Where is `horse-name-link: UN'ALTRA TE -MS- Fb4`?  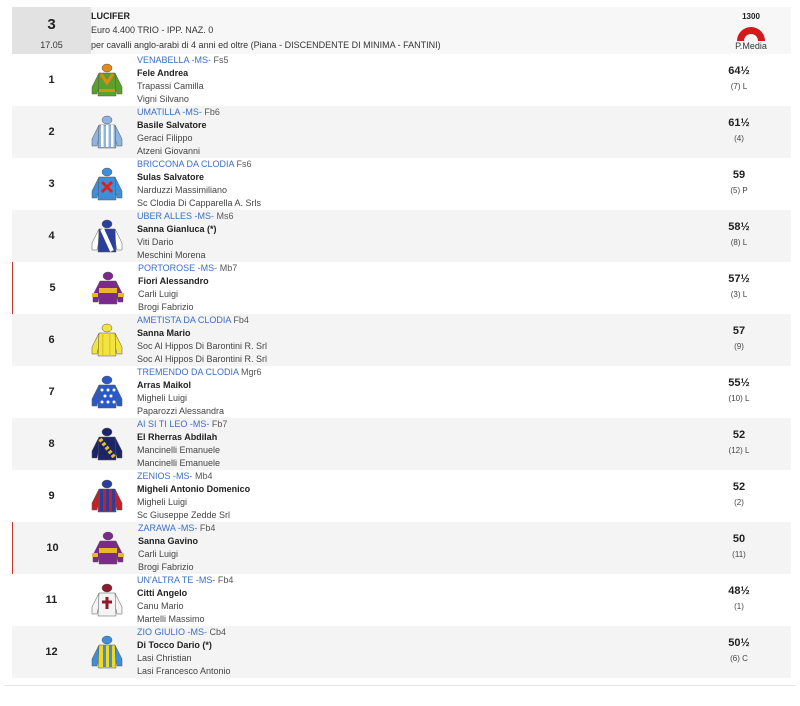 horse-name-link: UN'ALTRA TE -MS- Fb4 is located at coordinates (185, 580).